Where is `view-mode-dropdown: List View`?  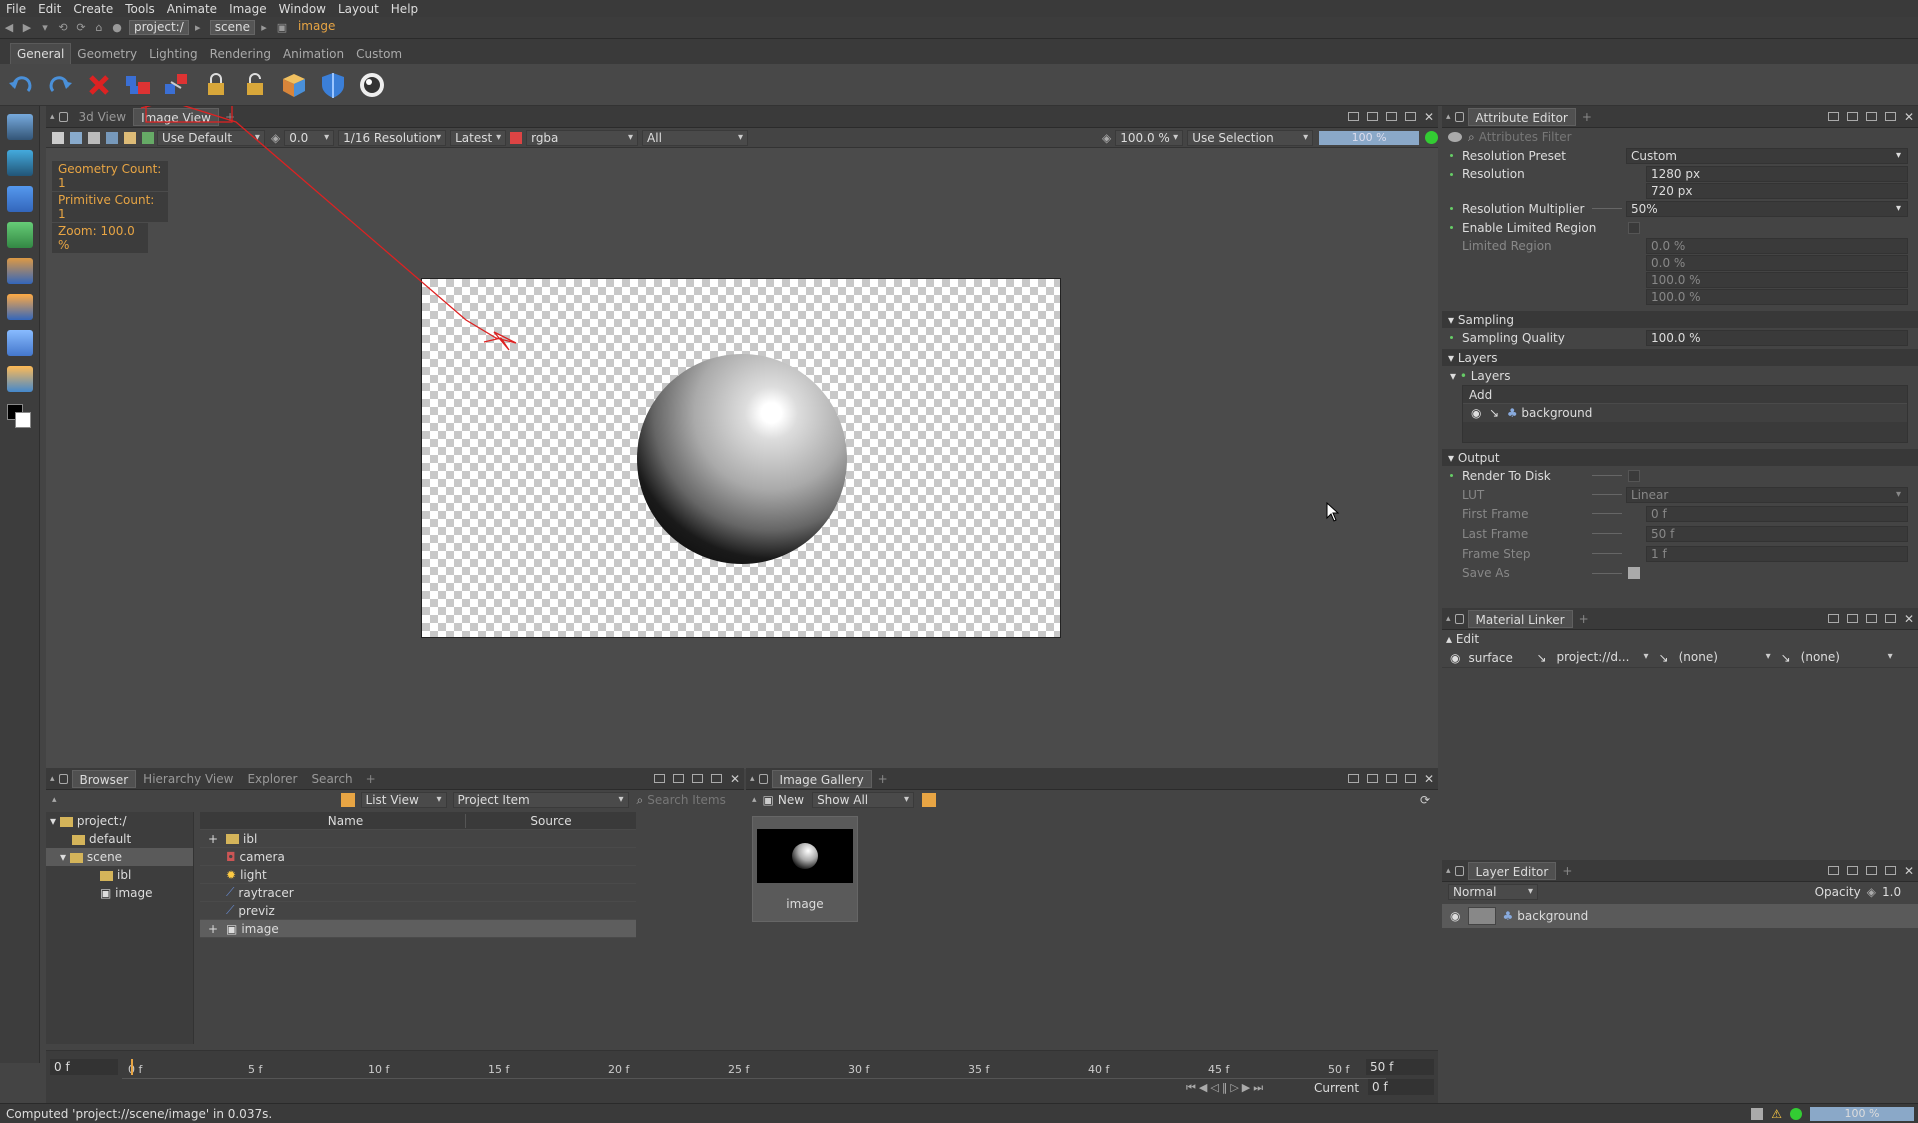 view-mode-dropdown: List View is located at coordinates (403, 800).